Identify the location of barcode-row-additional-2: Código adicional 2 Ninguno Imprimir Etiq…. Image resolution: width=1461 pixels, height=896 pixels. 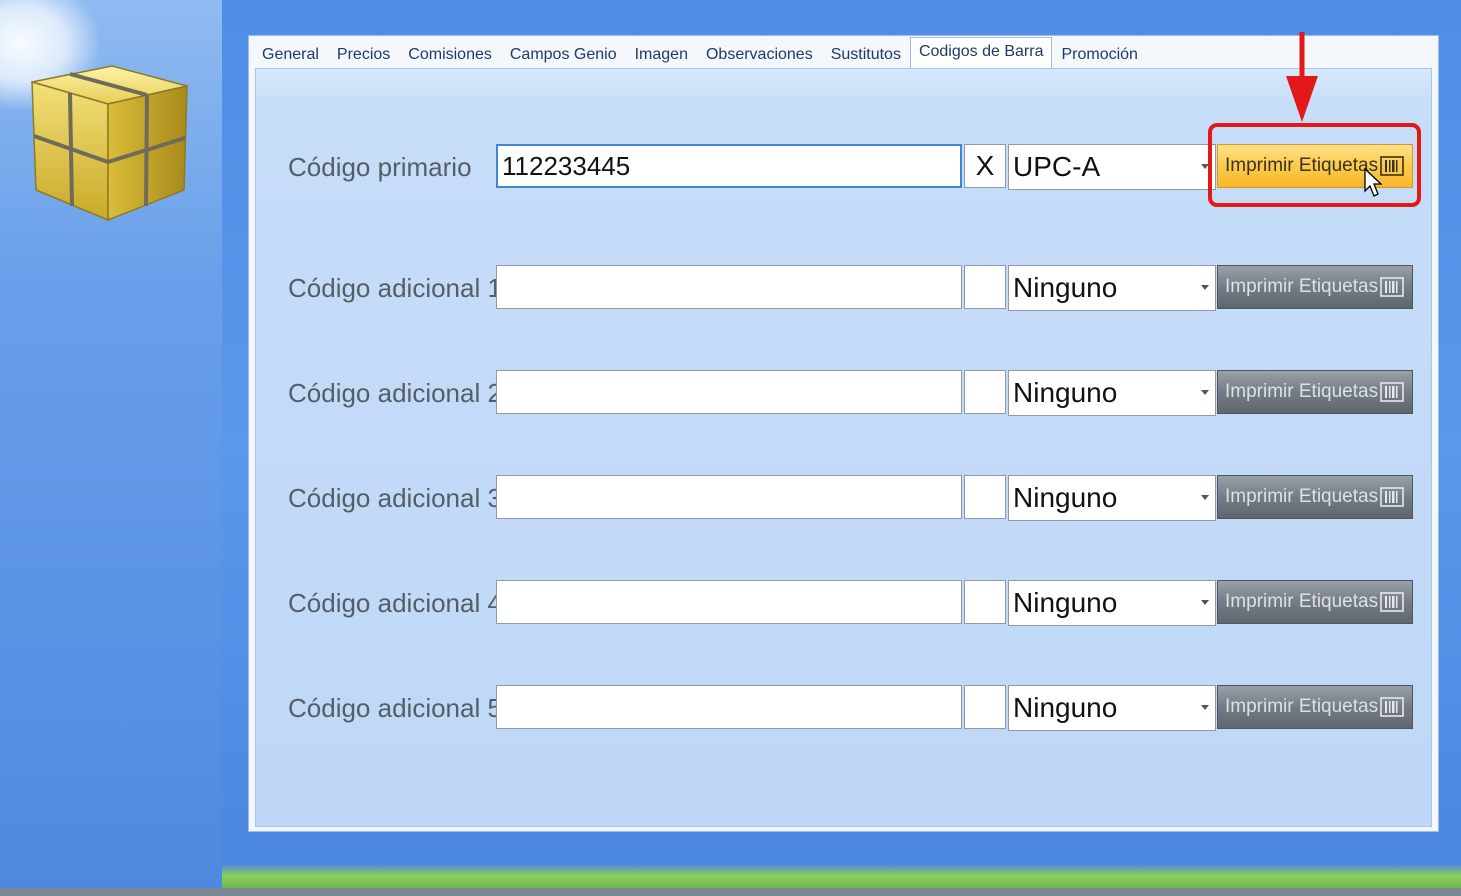
(844, 393).